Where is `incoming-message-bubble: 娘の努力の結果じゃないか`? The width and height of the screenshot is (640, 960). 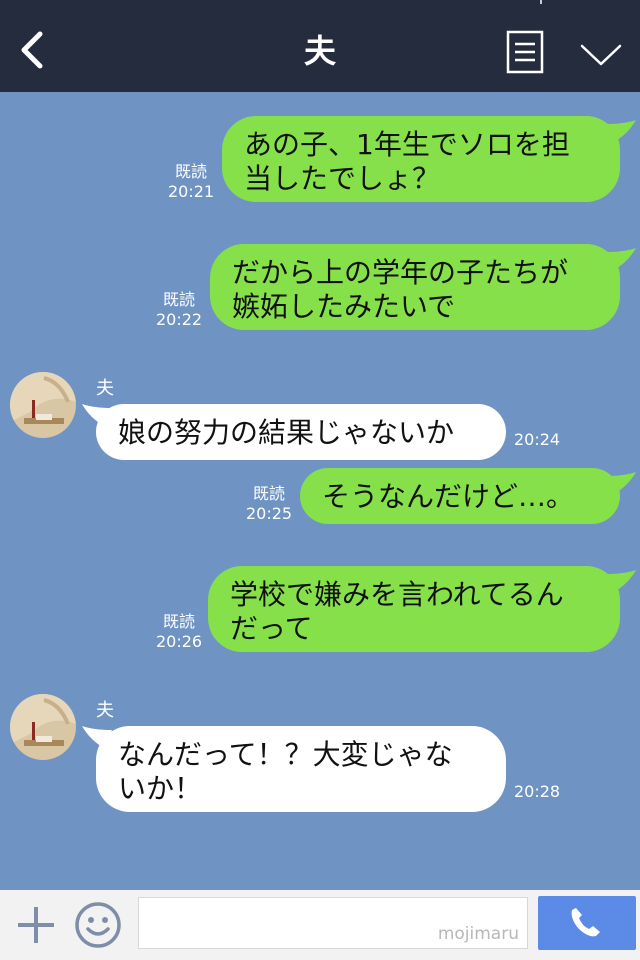
incoming-message-bubble: 娘の努力の結果じゃないか is located at coordinates (301, 432).